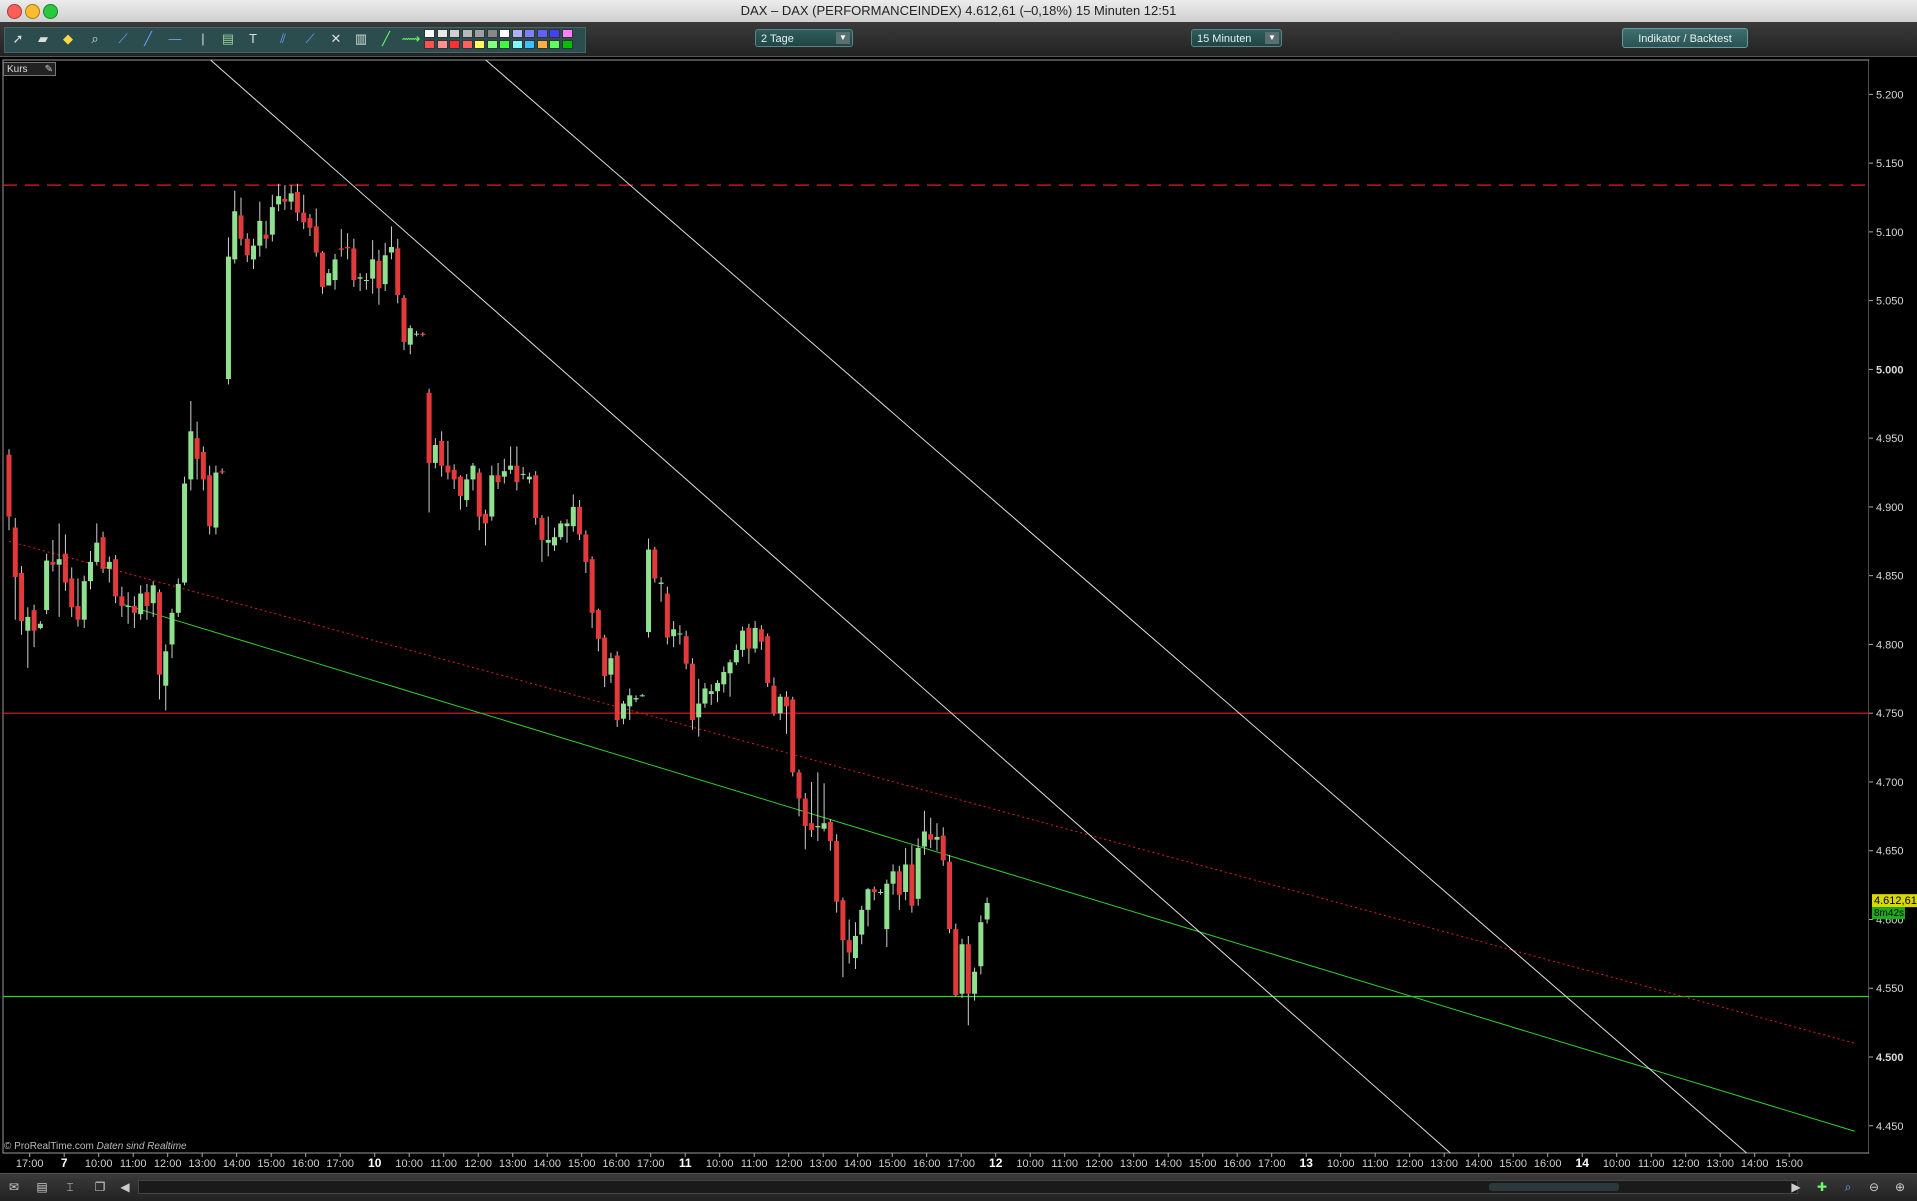 The width and height of the screenshot is (1917, 1201). What do you see at coordinates (49, 1146) in the screenshot?
I see `credit-text: © ProRealTime.com` at bounding box center [49, 1146].